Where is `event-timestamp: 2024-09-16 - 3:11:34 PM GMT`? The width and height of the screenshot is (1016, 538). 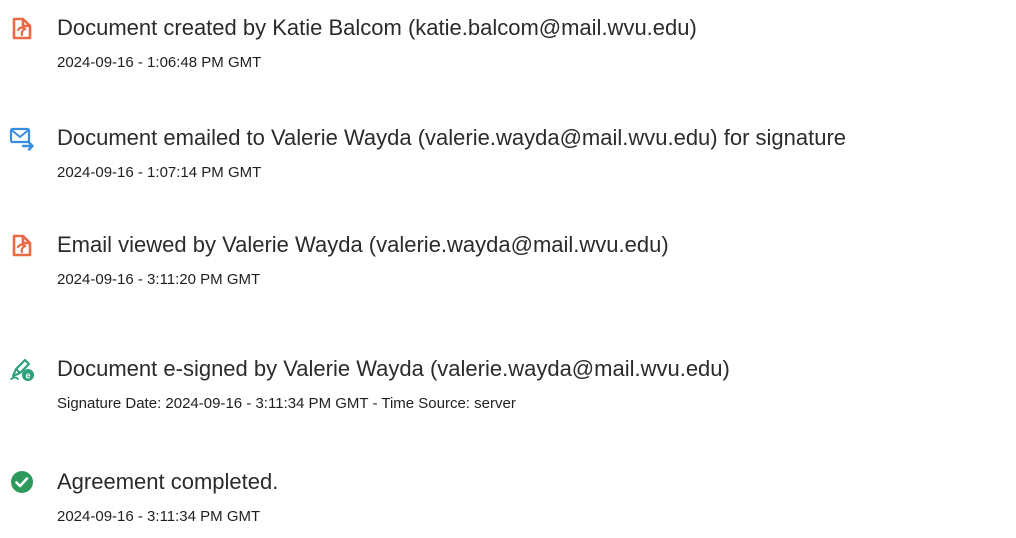
event-timestamp: 2024-09-16 - 3:11:34 PM GMT is located at coordinates (159, 516).